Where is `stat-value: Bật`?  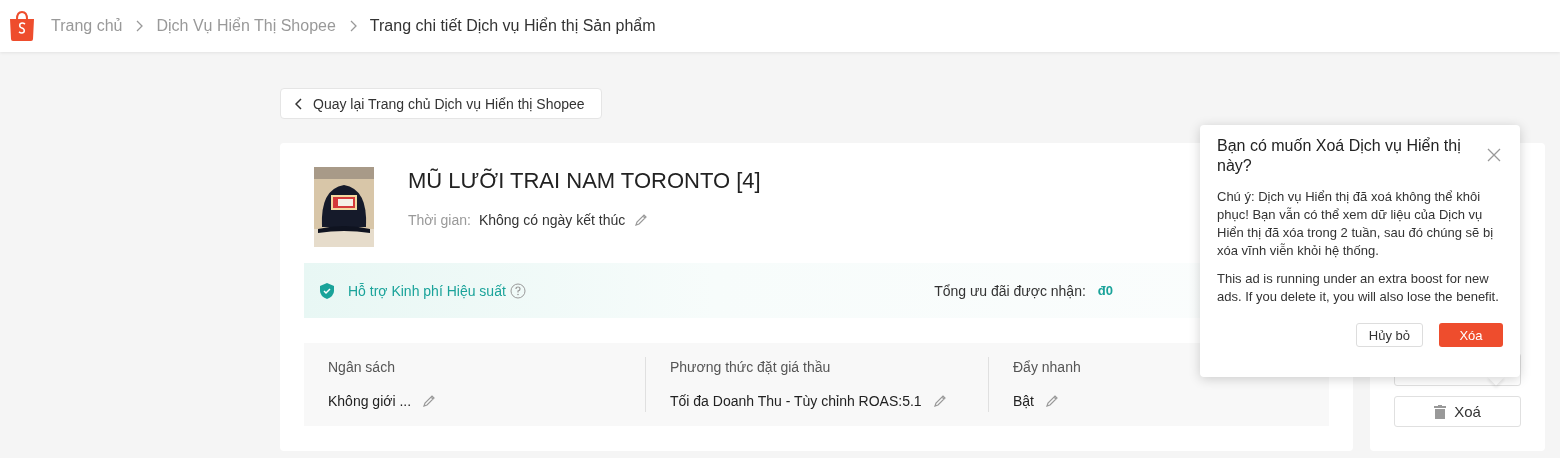
stat-value: Bật is located at coordinates (1023, 401).